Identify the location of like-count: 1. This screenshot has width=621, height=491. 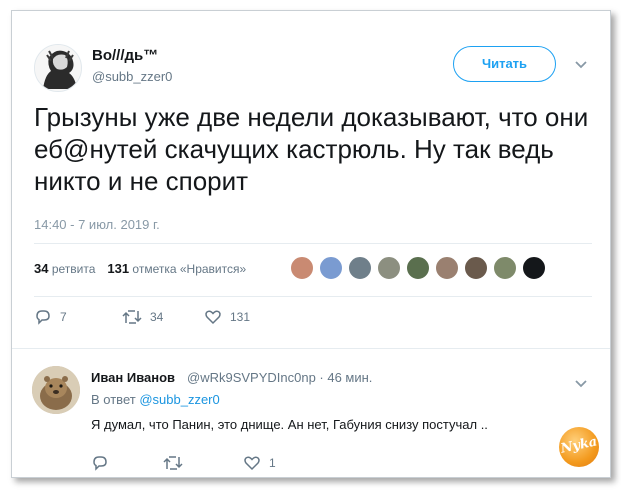
(272, 463).